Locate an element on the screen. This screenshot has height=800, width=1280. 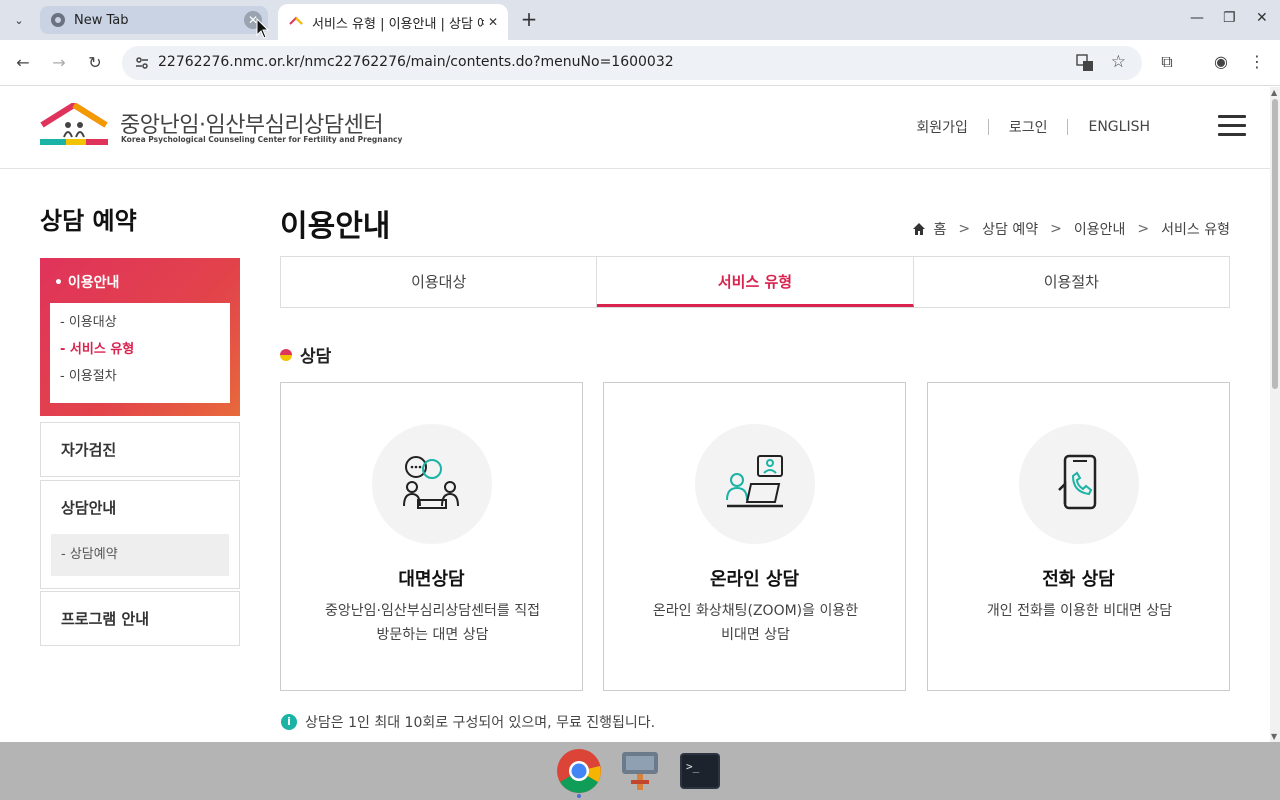
chrome-app-icon is located at coordinates (579, 771).